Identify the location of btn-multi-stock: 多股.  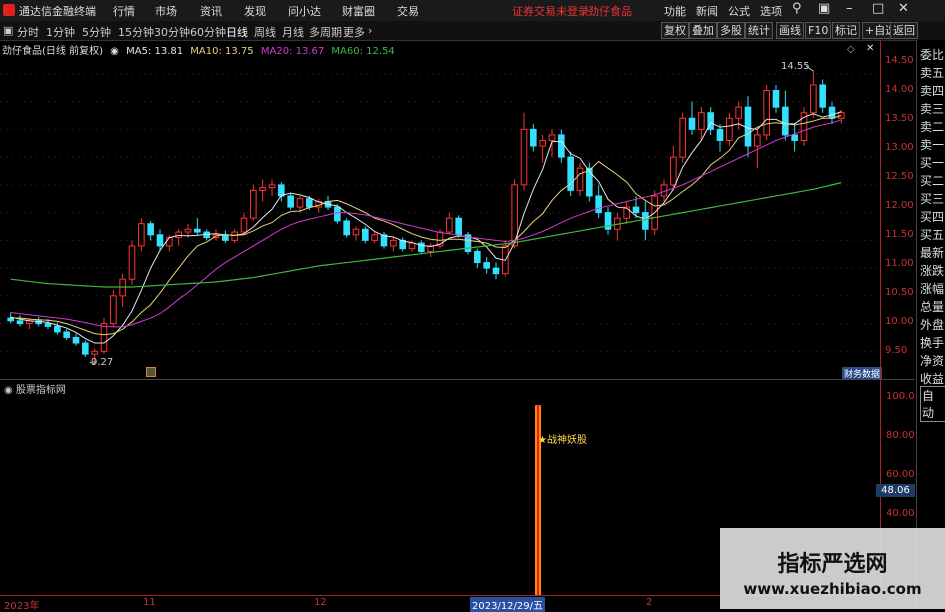
(731, 30).